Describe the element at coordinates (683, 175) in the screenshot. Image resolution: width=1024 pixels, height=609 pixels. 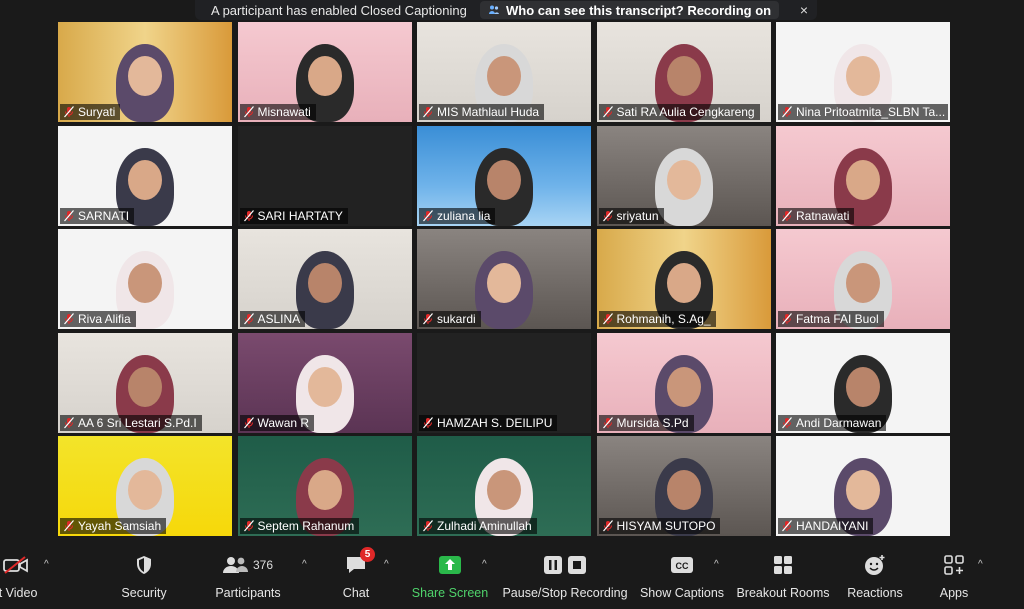
I see `participant-tile: sriyatun` at that location.